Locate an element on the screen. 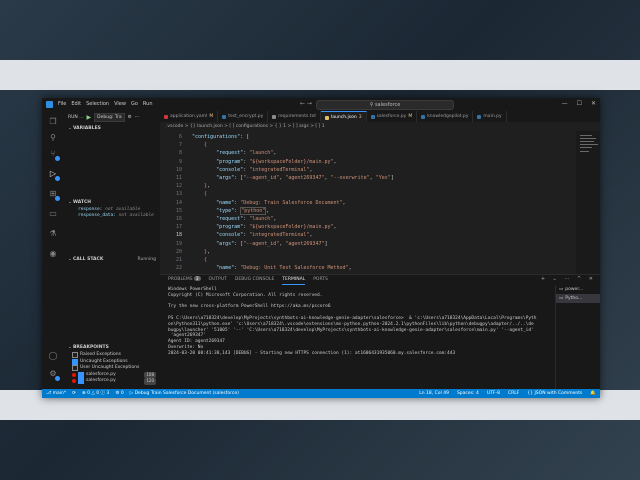  tab-label: main.py is located at coordinates (492, 116).